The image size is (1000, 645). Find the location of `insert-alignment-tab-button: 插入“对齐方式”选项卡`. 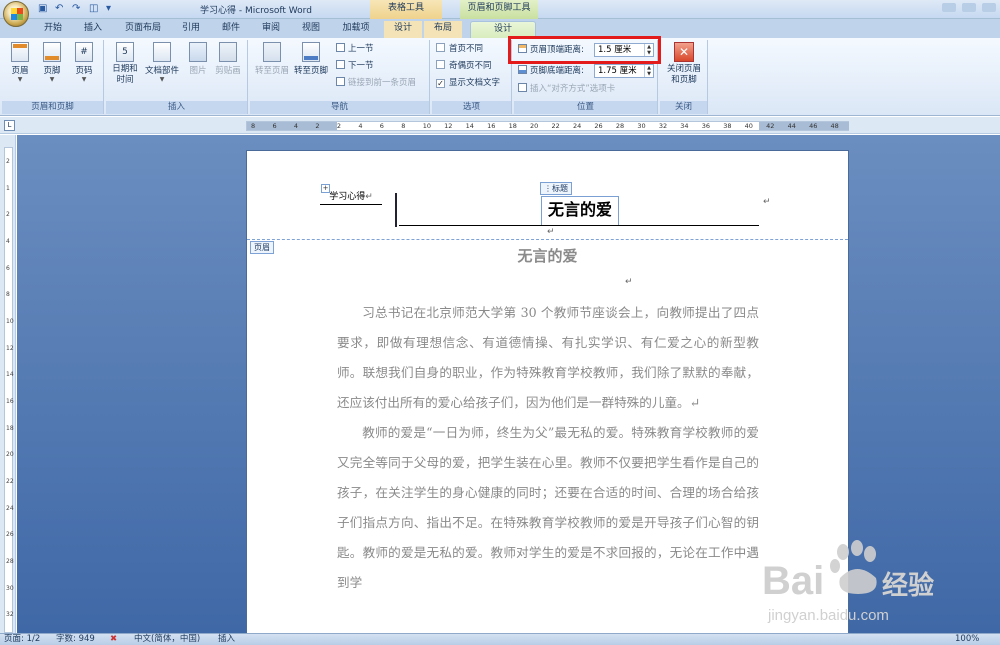

insert-alignment-tab-button: 插入“对齐方式”选项卡 is located at coordinates (566, 89).